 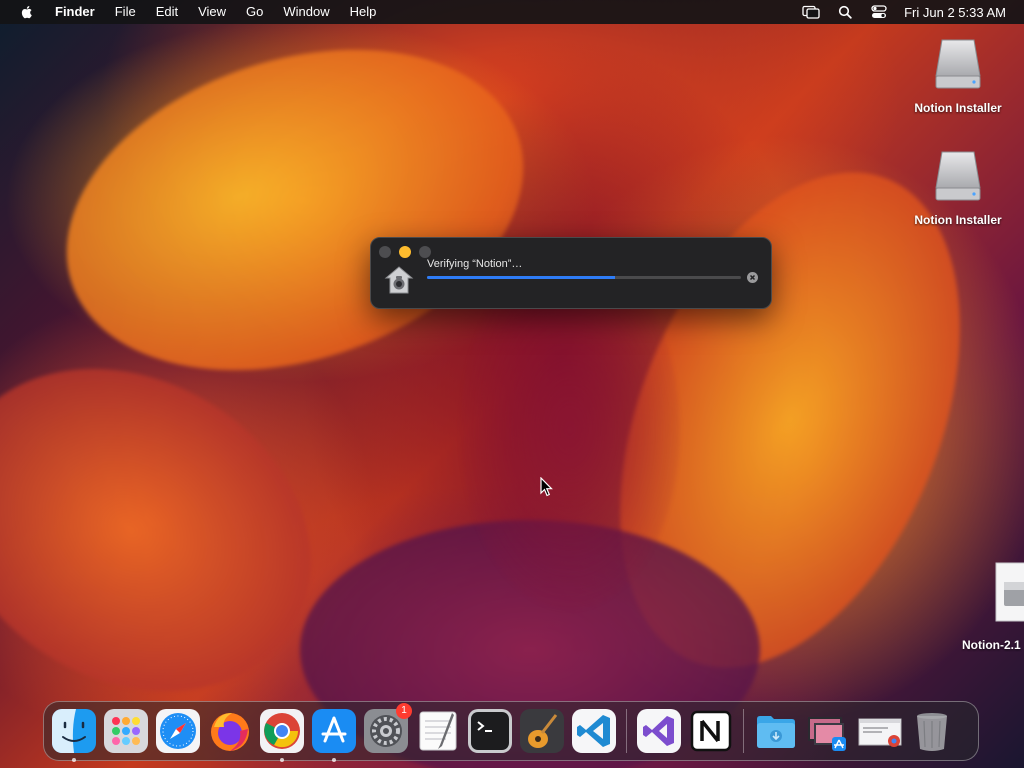 I want to click on dock-item-finder, so click(x=74, y=735).